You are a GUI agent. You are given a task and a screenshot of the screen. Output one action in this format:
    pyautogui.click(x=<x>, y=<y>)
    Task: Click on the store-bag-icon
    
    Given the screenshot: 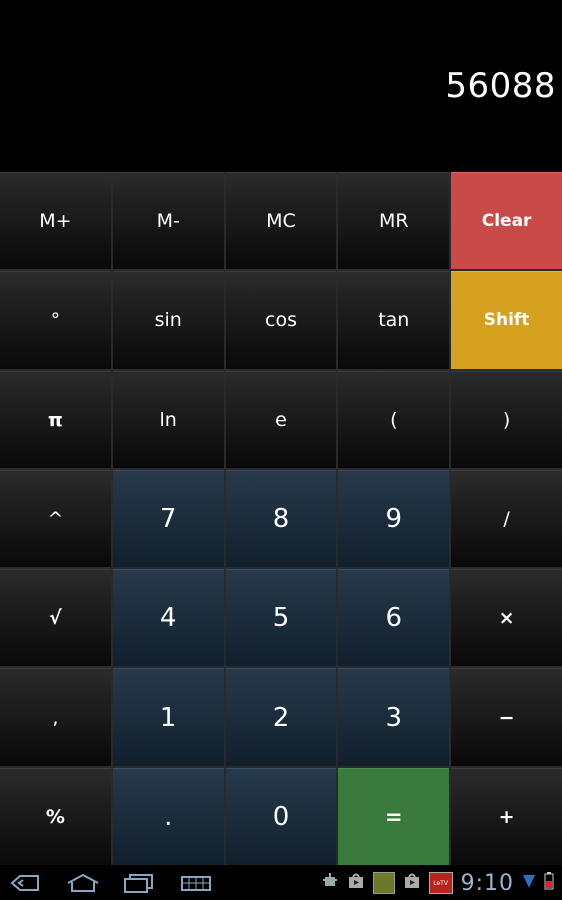 What is the action you would take?
    pyautogui.click(x=356, y=883)
    